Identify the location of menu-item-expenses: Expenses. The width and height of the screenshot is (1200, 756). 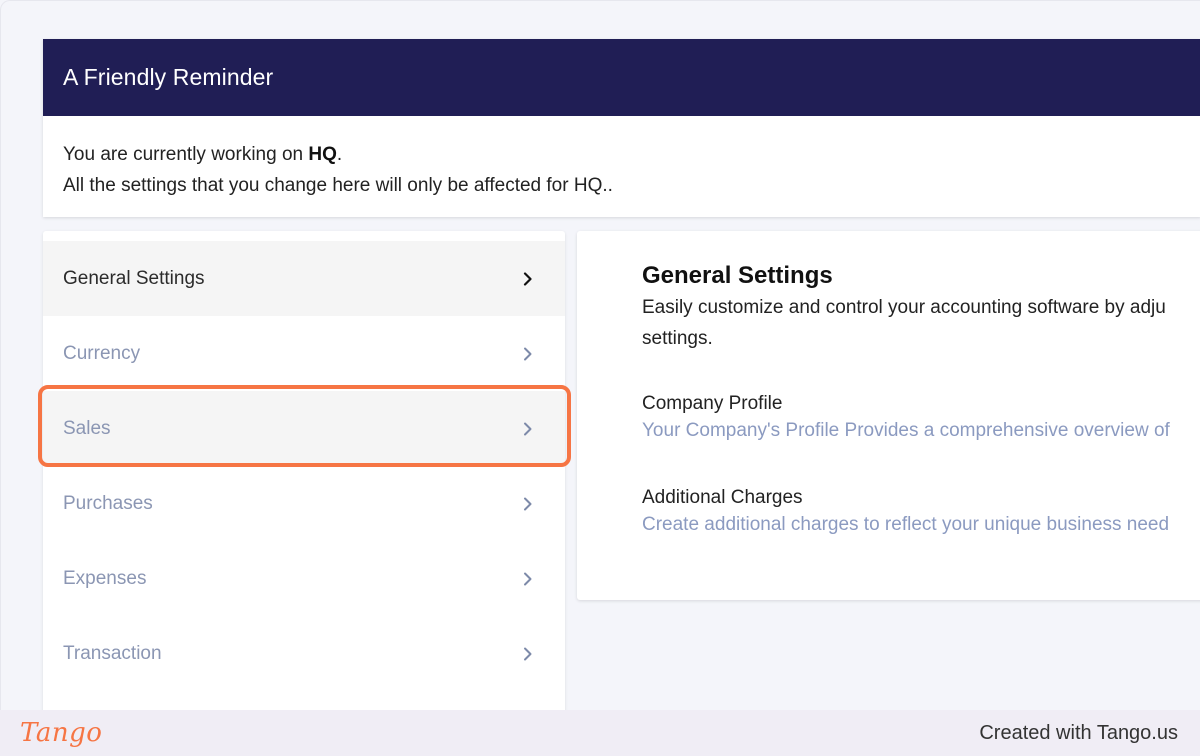
(304, 578).